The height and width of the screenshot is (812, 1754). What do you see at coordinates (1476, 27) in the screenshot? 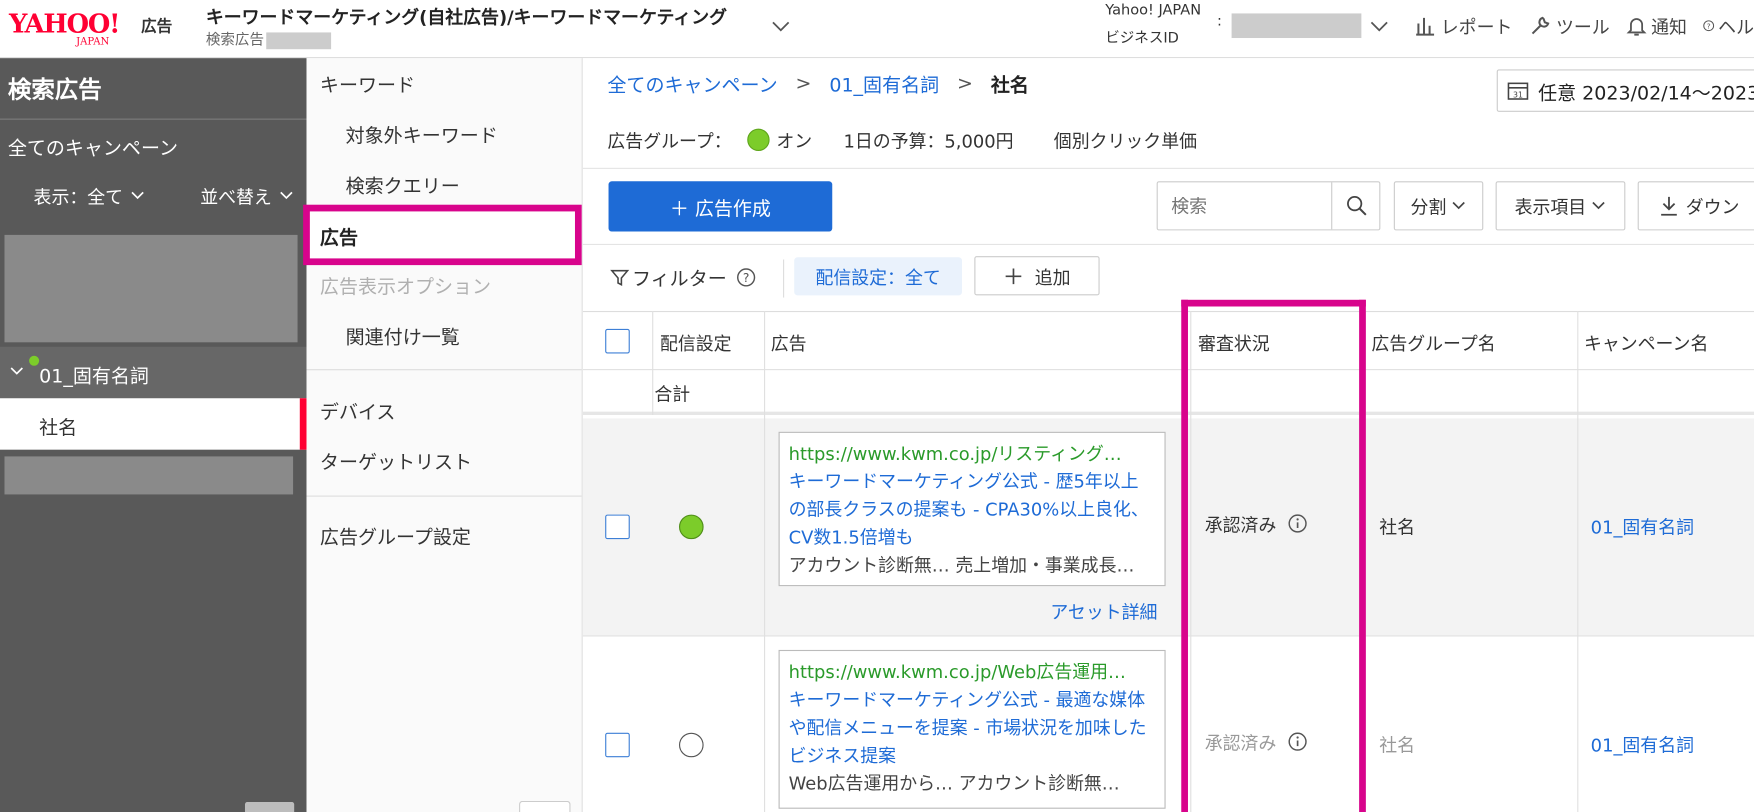
I see `report-label: レポート` at bounding box center [1476, 27].